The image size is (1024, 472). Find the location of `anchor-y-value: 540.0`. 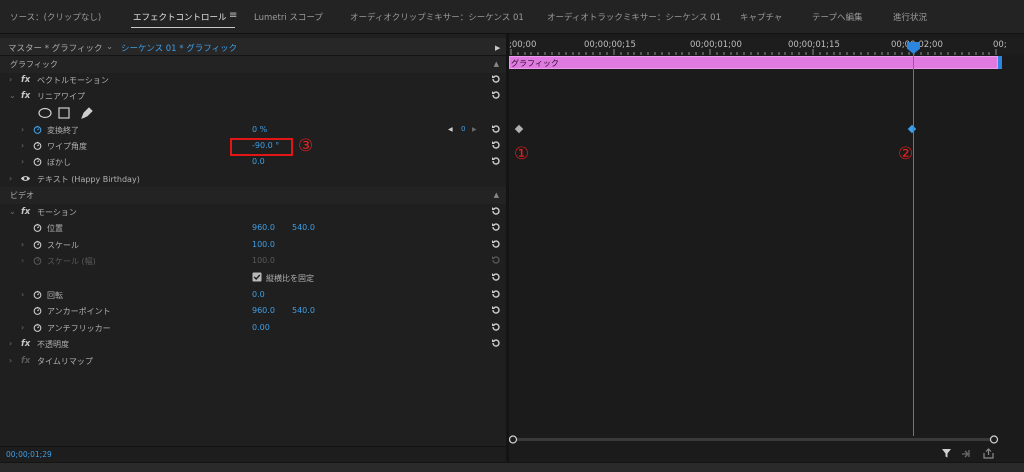

anchor-y-value: 540.0 is located at coordinates (303, 310).